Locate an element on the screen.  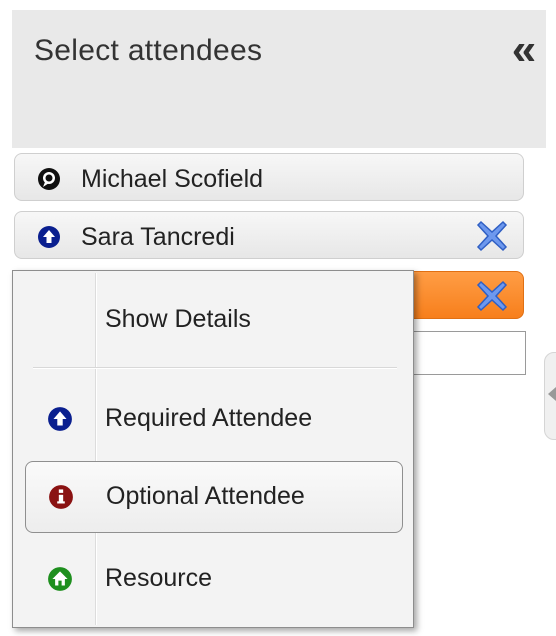
menu-item-label: Resource is located at coordinates (158, 578).